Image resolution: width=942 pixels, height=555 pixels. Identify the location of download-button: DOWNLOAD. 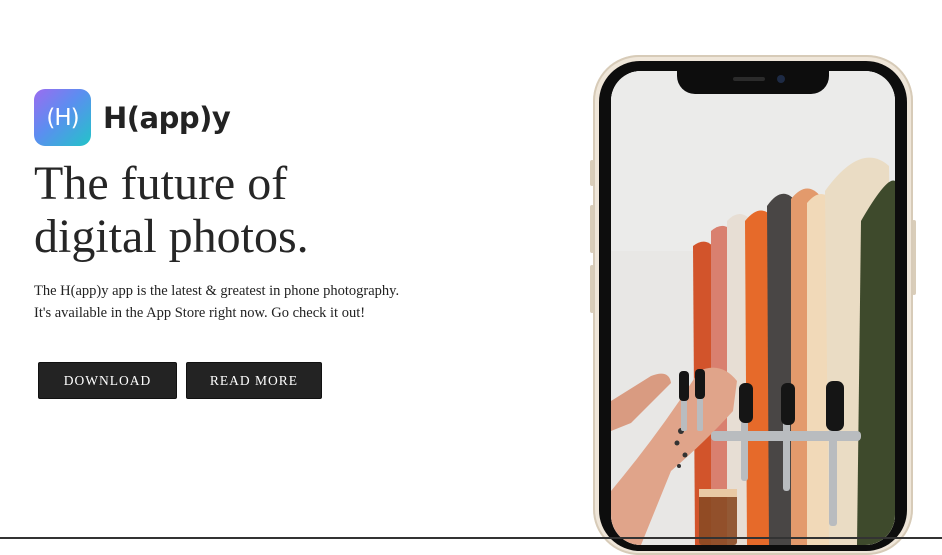
(107, 380).